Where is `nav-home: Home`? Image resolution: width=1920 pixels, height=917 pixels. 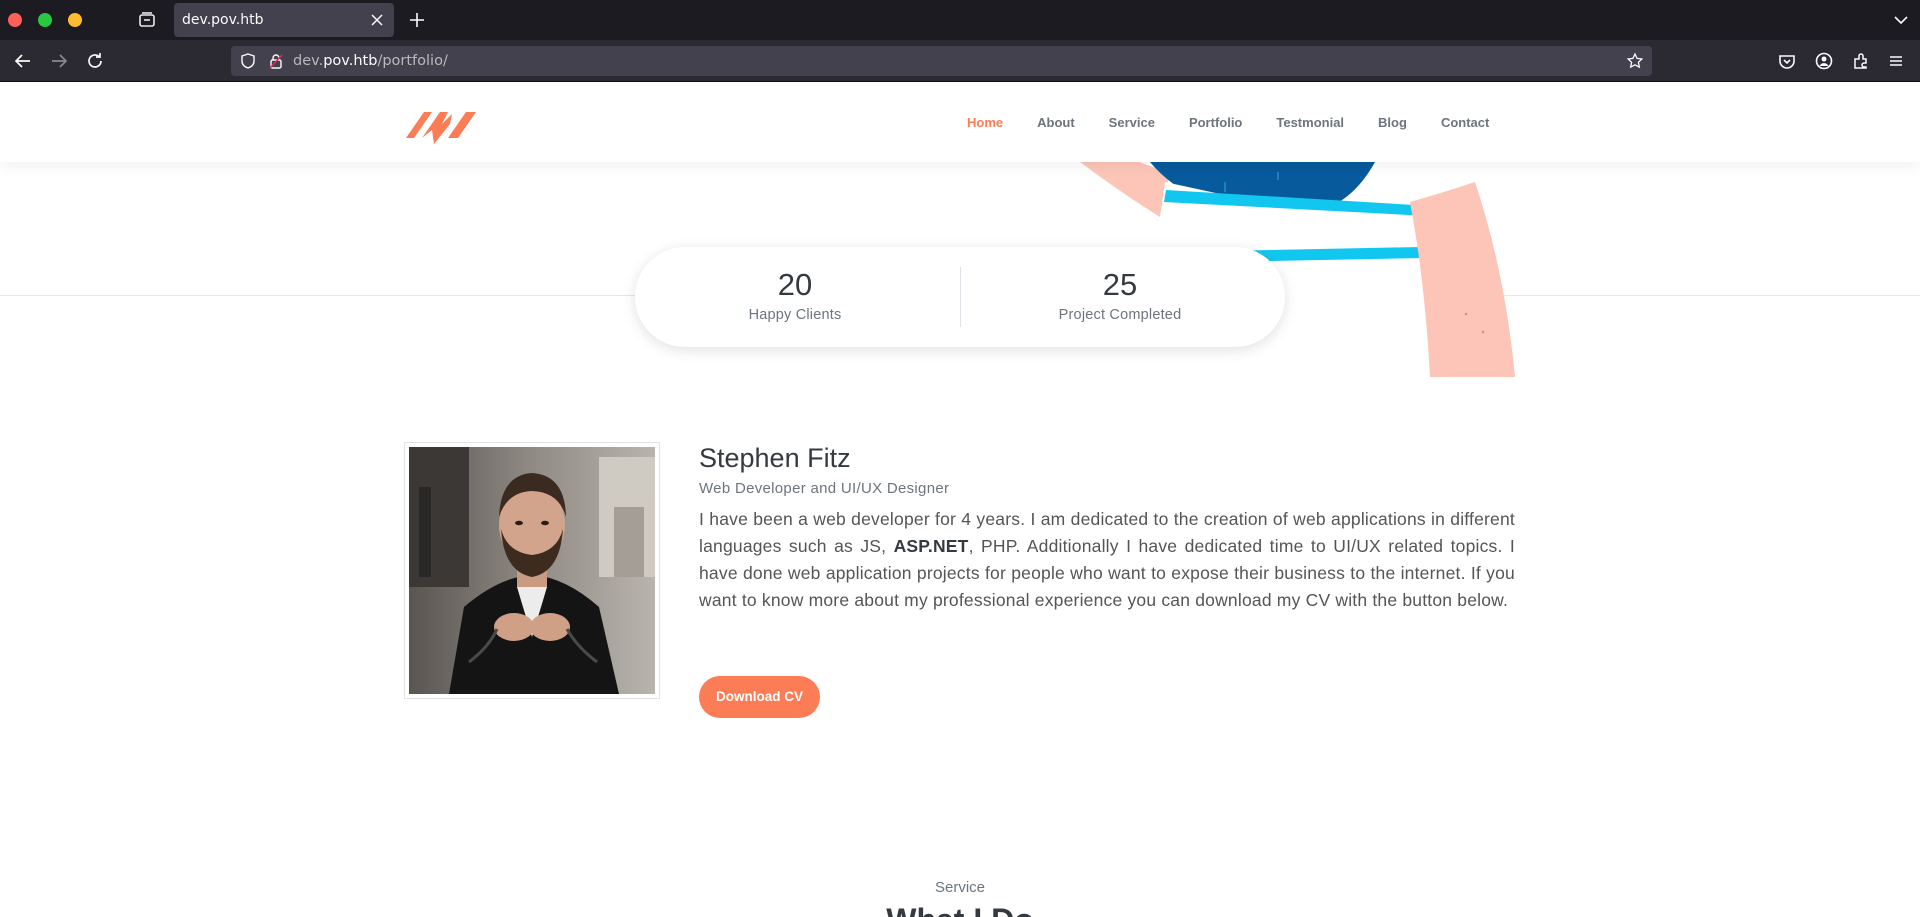 nav-home: Home is located at coordinates (985, 122).